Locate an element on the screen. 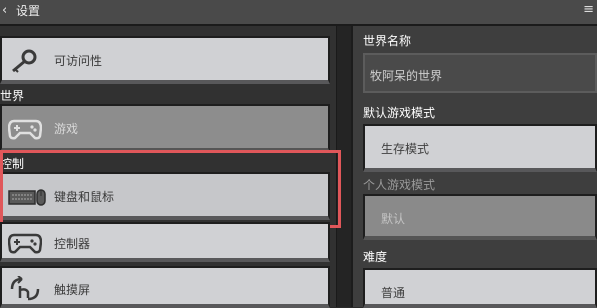  world-name-value: 牧阿呆的世界 is located at coordinates (406, 76).